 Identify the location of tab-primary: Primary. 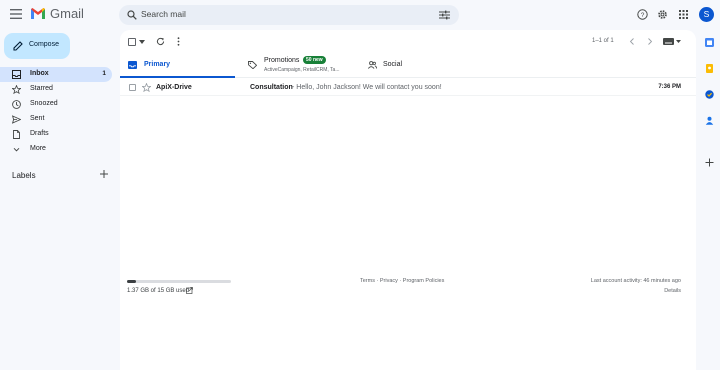
(177, 64).